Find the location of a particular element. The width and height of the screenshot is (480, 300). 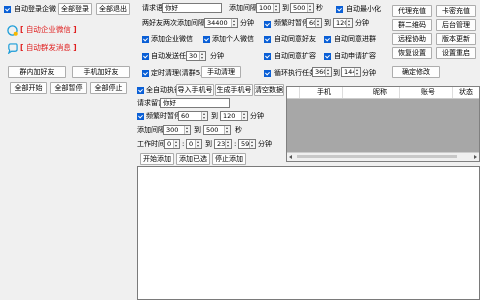

two-friends-interval-label: 两好友两次添加间隔: is located at coordinates (175, 23).